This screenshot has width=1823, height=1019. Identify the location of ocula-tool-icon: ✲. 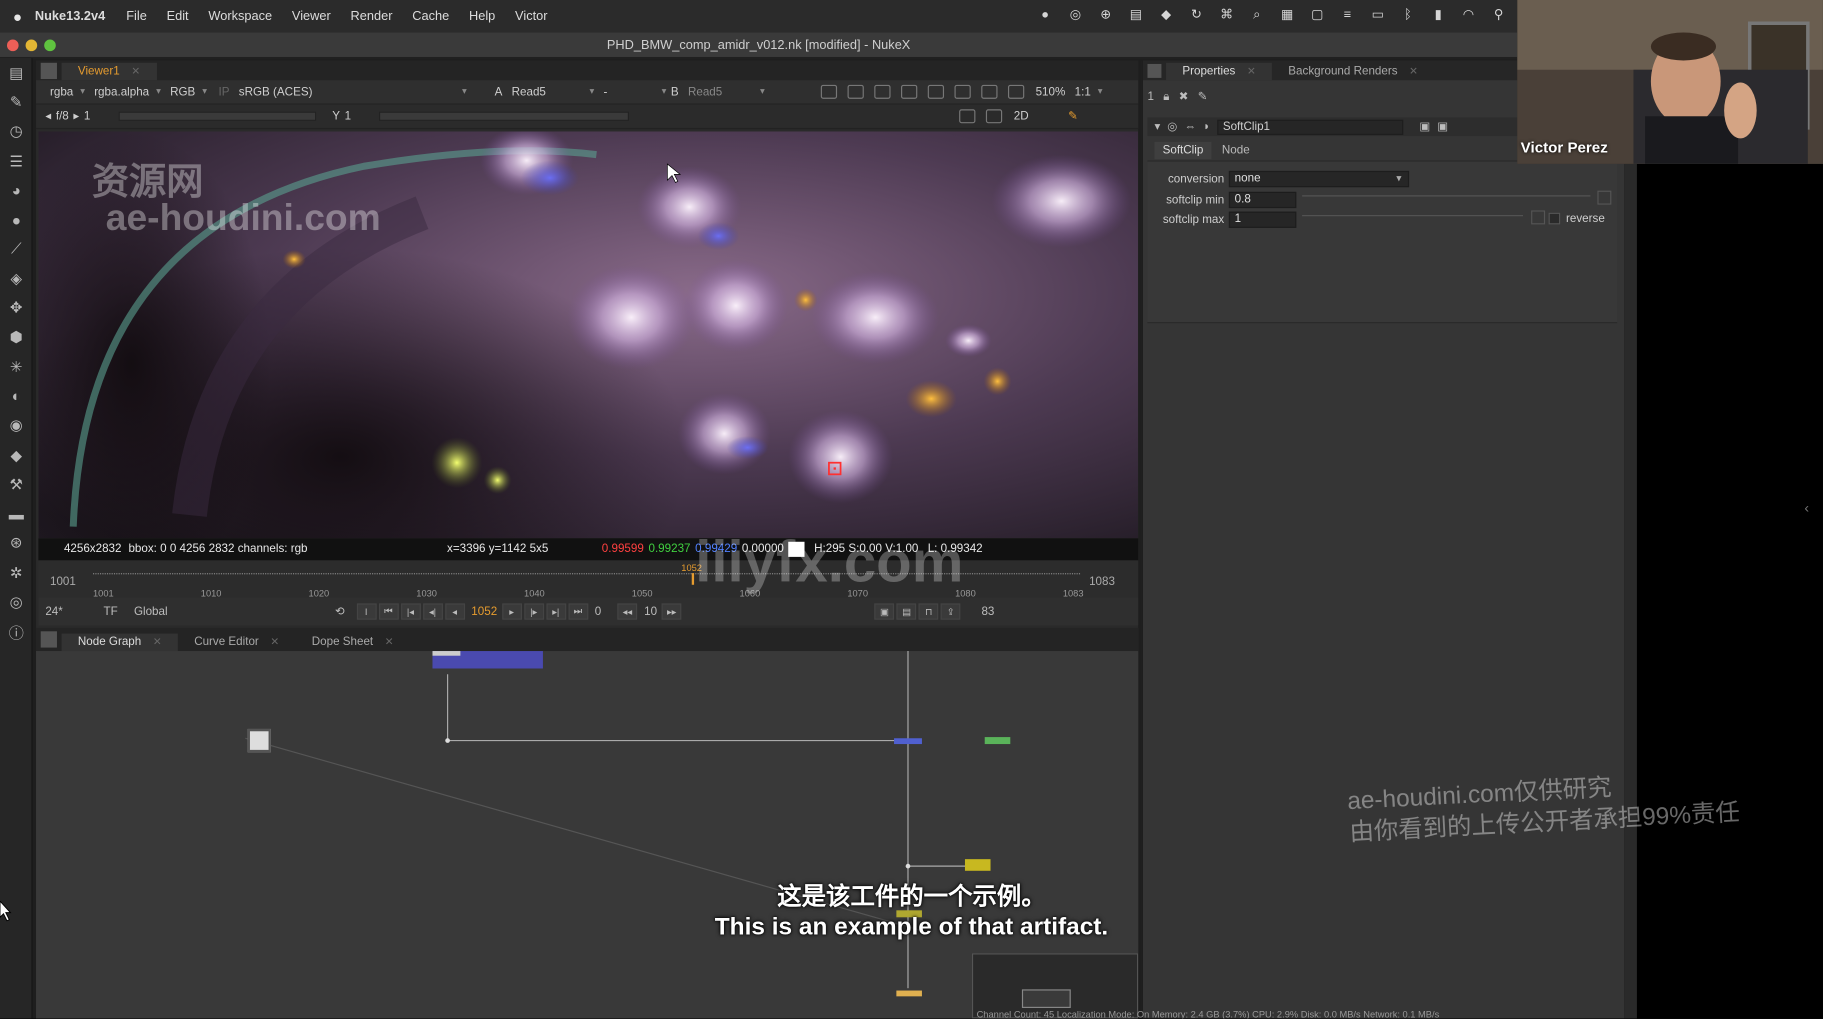
(16, 572).